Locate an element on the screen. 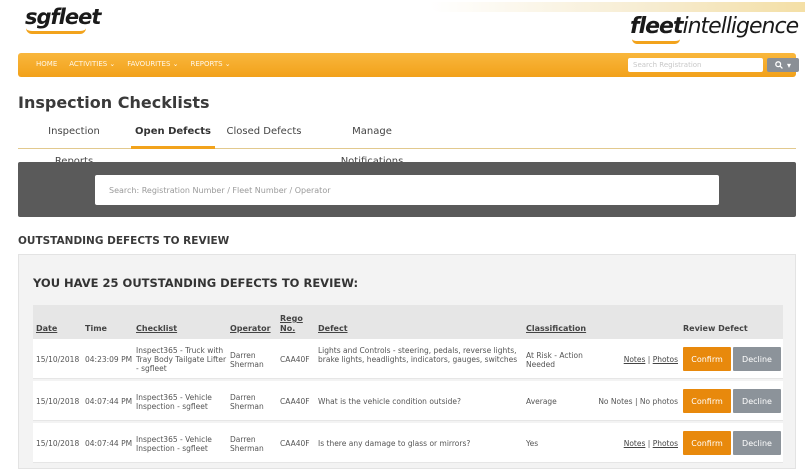 This screenshot has width=805, height=469. no-photos-text: No photos is located at coordinates (658, 401).